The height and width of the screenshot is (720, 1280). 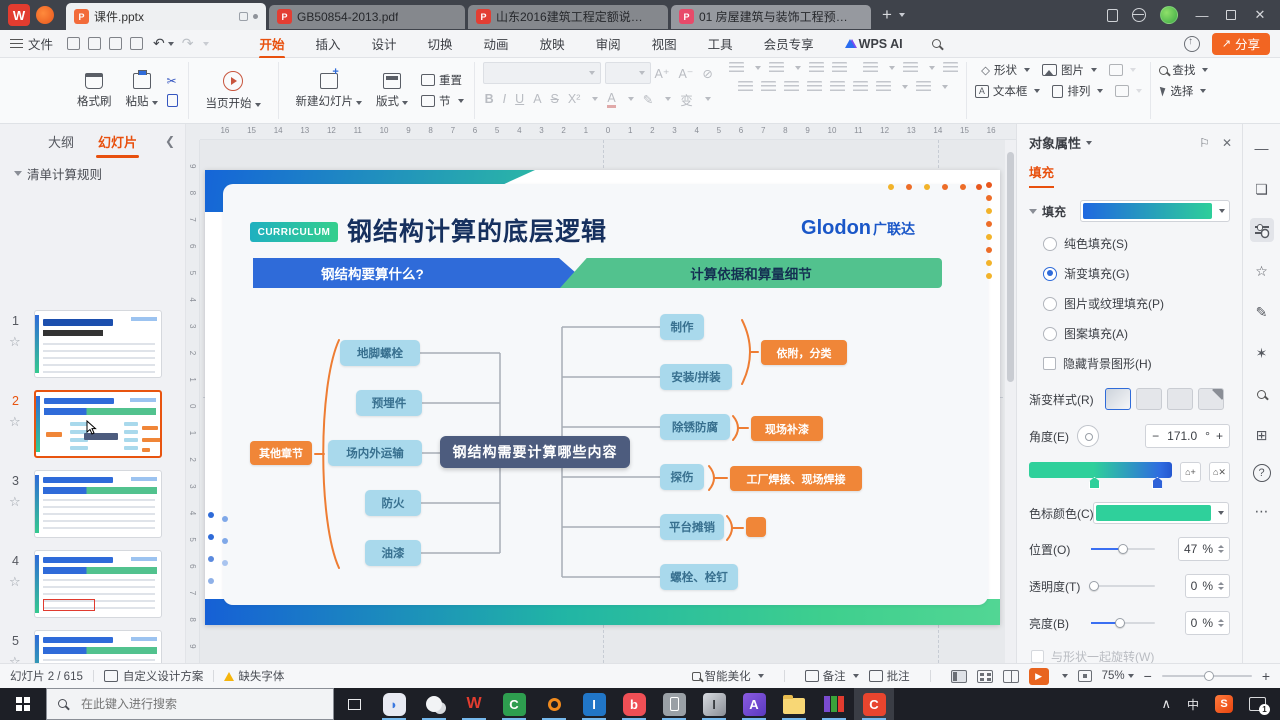 What do you see at coordinates (1112, 15) in the screenshot?
I see `workspace-icon` at bounding box center [1112, 15].